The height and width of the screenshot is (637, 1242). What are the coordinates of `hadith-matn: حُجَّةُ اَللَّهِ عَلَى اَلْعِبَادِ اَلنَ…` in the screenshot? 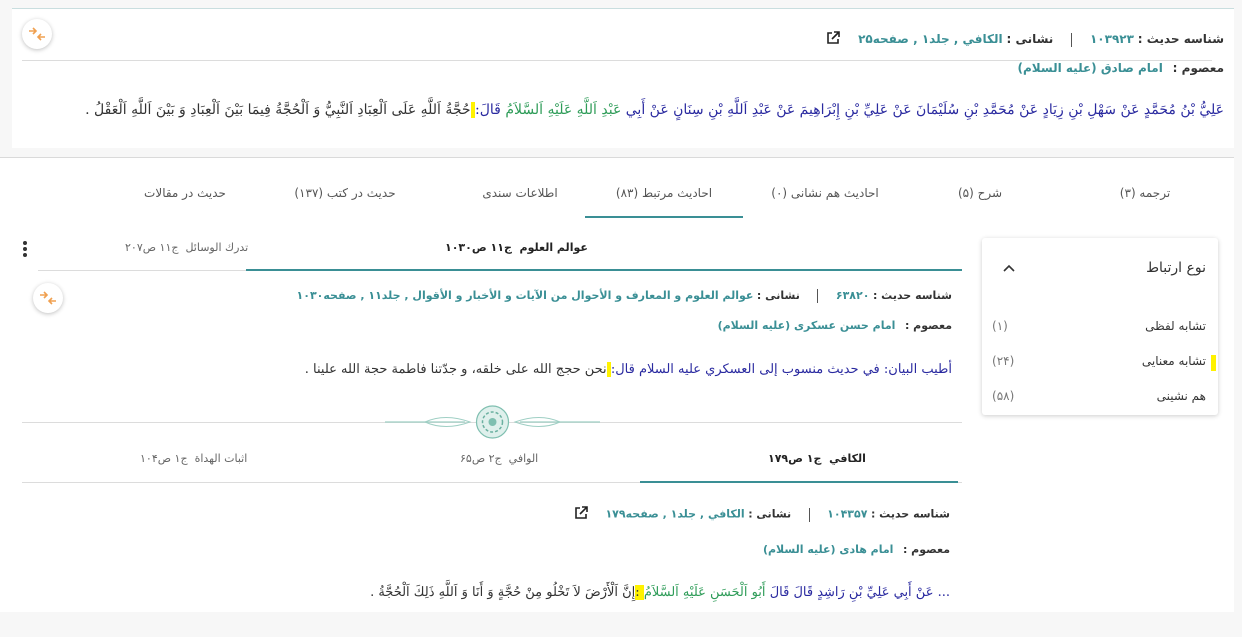 It's located at (278, 110).